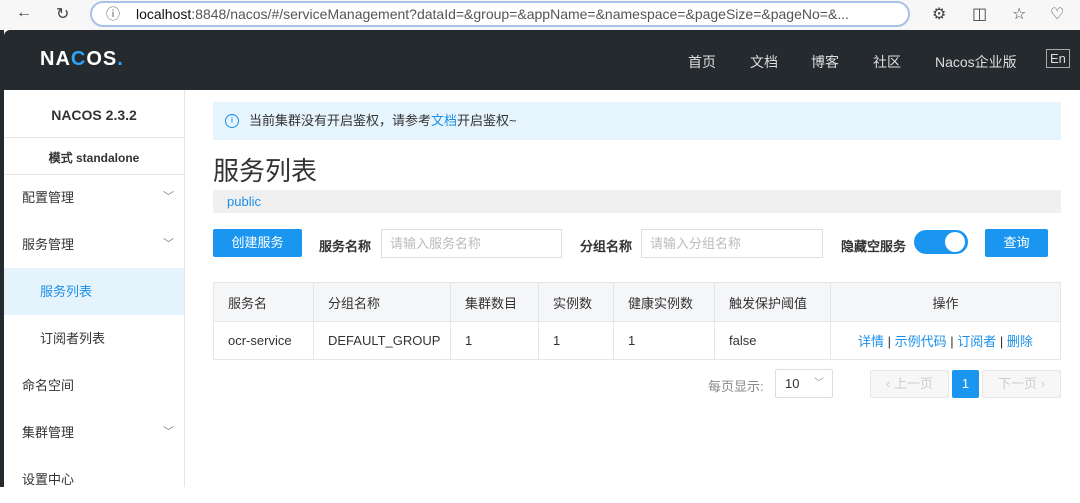  Describe the element at coordinates (542, 60) in the screenshot. I see `top-nav: NACOS. 首页 文档 博客 社区 Nacos企业版 En` at that location.